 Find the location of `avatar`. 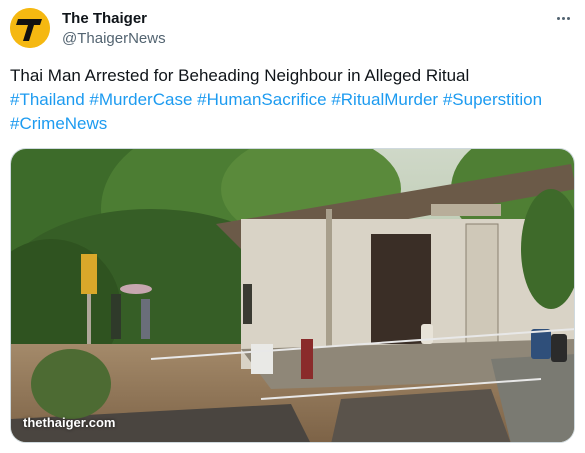

avatar is located at coordinates (30, 28).